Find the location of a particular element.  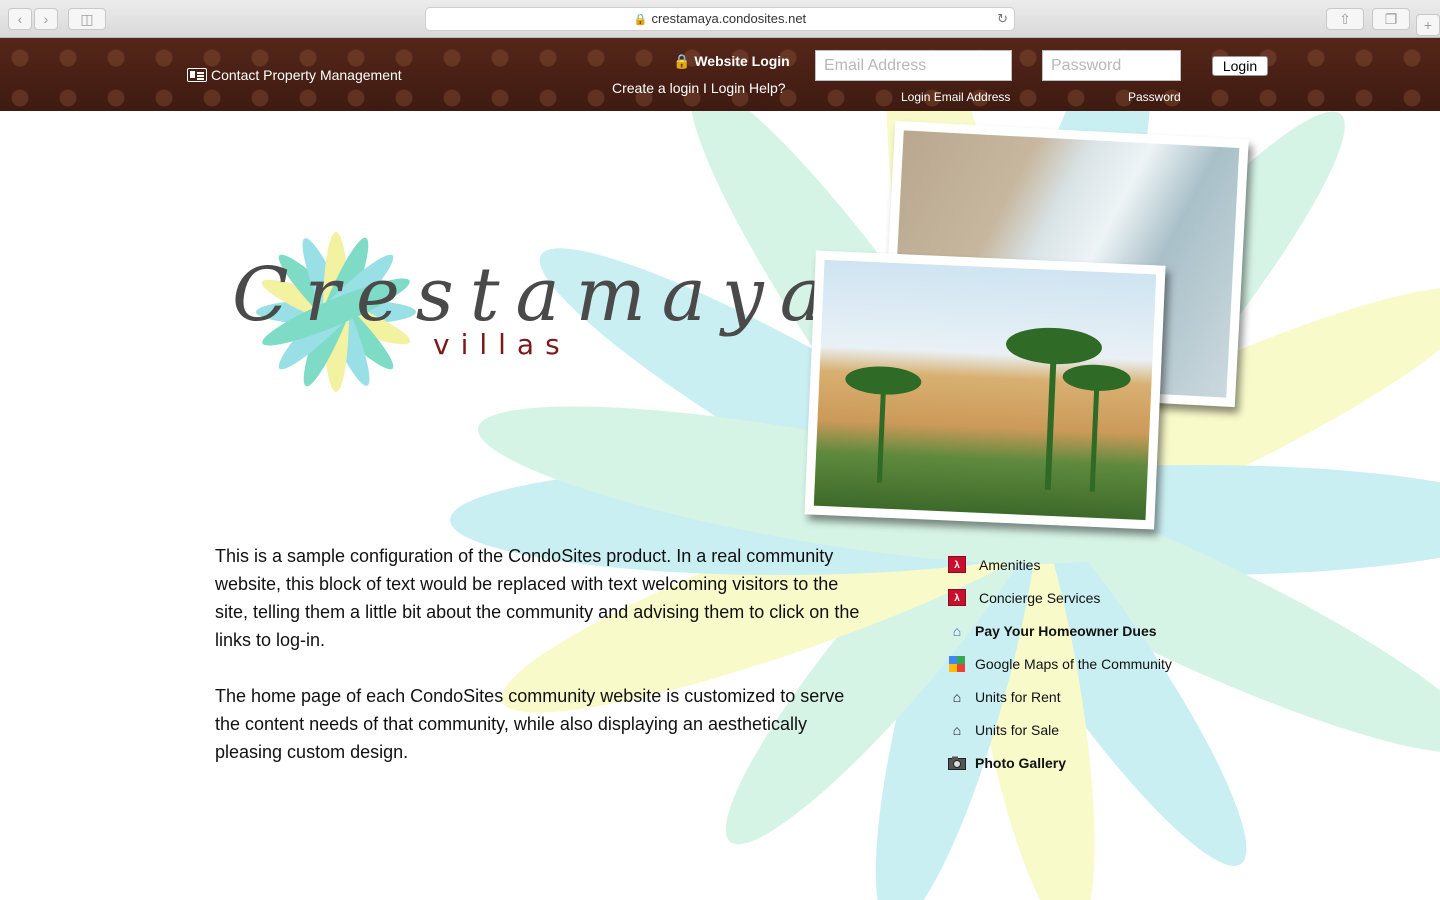

link-label: Units for Rent is located at coordinates (1018, 696).